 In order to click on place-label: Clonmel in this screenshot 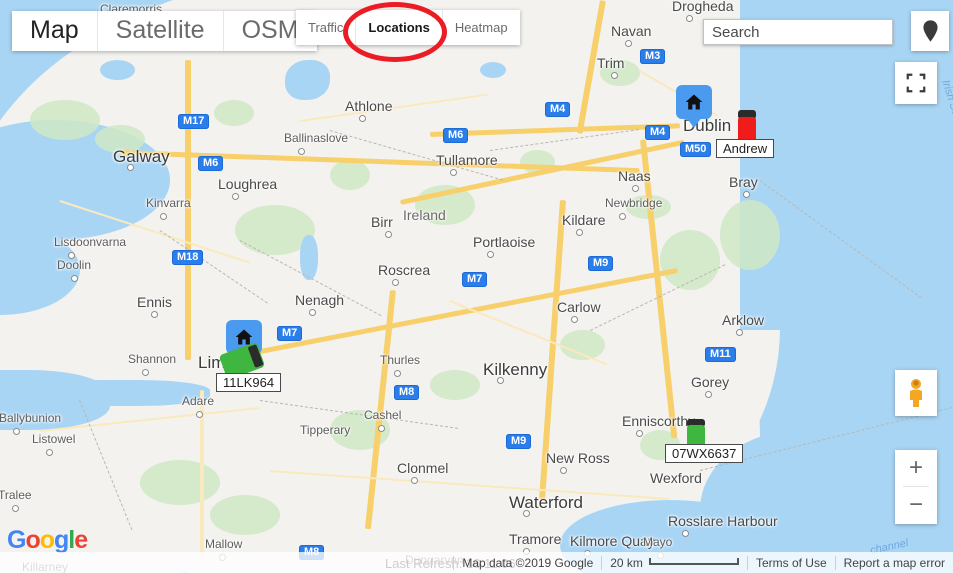, I will do `click(423, 468)`.